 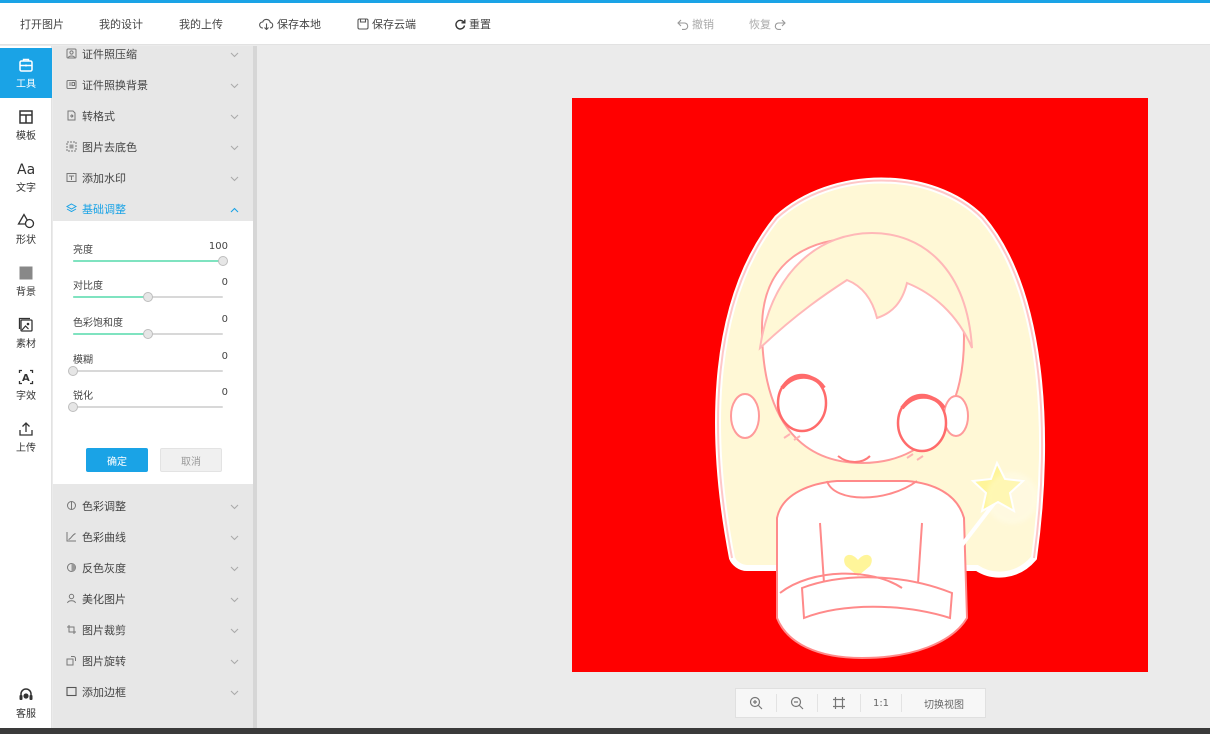 I want to click on crop-icon, so click(x=71, y=630).